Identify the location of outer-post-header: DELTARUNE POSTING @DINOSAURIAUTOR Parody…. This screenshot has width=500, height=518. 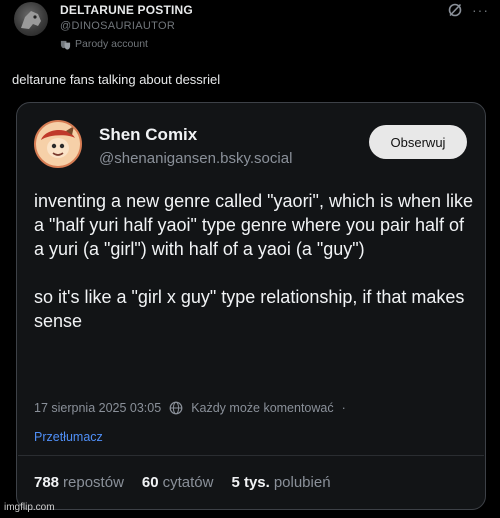
(250, 30).